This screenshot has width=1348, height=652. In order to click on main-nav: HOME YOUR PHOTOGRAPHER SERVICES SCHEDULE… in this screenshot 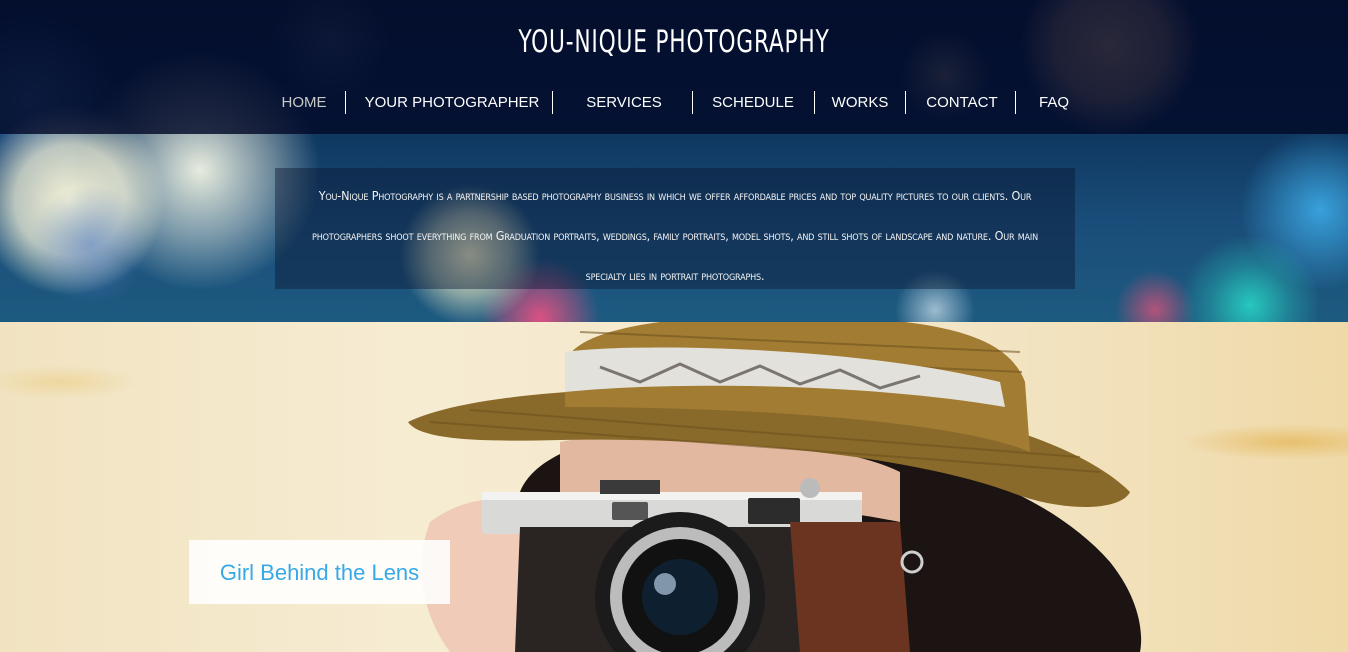, I will do `click(674, 103)`.